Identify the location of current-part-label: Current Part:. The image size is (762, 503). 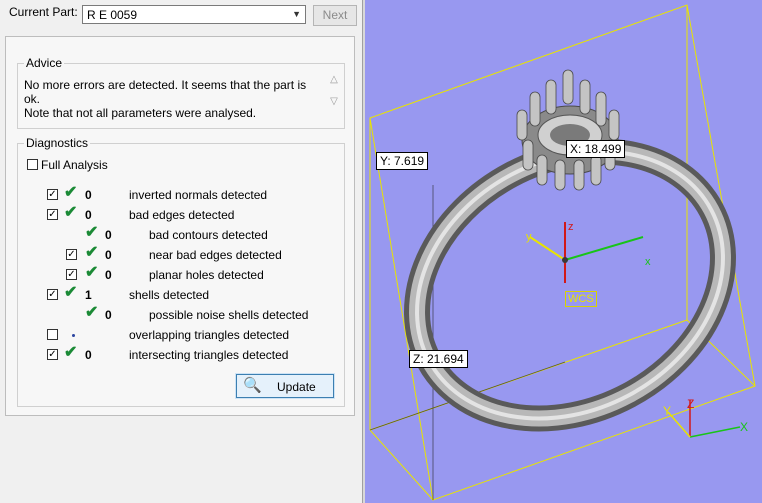
(43, 12).